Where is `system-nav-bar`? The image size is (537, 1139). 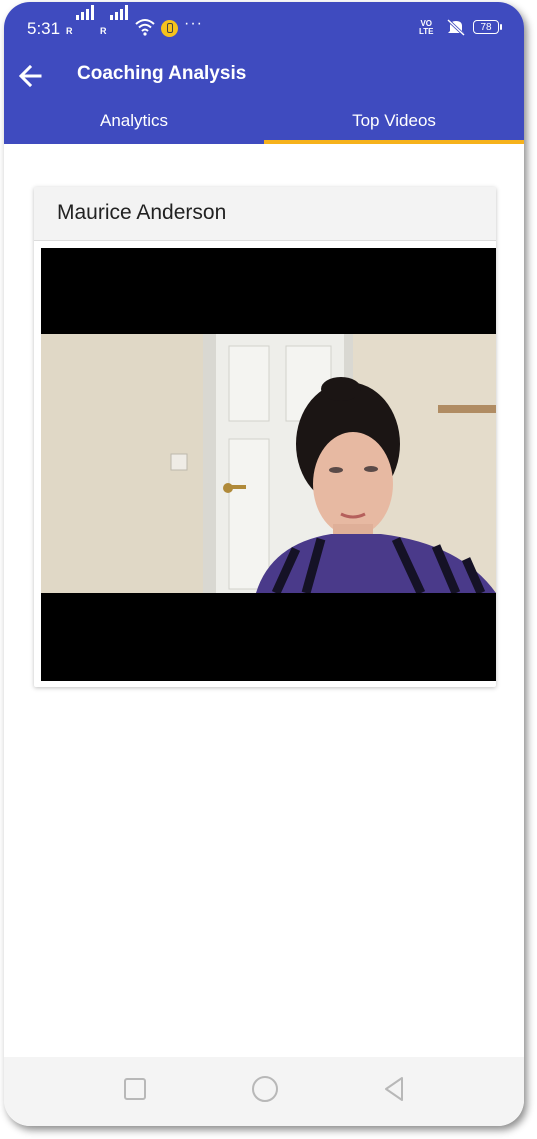 system-nav-bar is located at coordinates (264, 1091).